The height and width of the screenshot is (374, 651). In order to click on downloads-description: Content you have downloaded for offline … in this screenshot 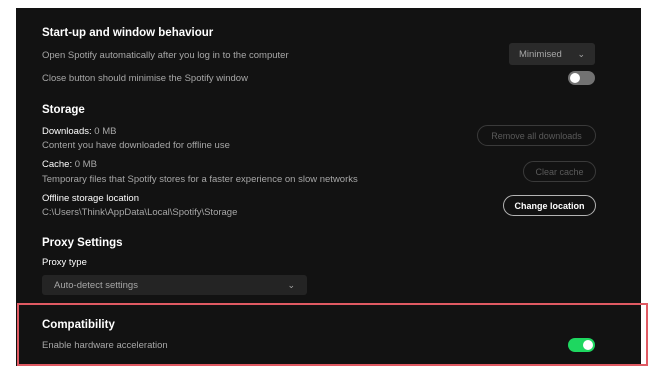, I will do `click(136, 145)`.